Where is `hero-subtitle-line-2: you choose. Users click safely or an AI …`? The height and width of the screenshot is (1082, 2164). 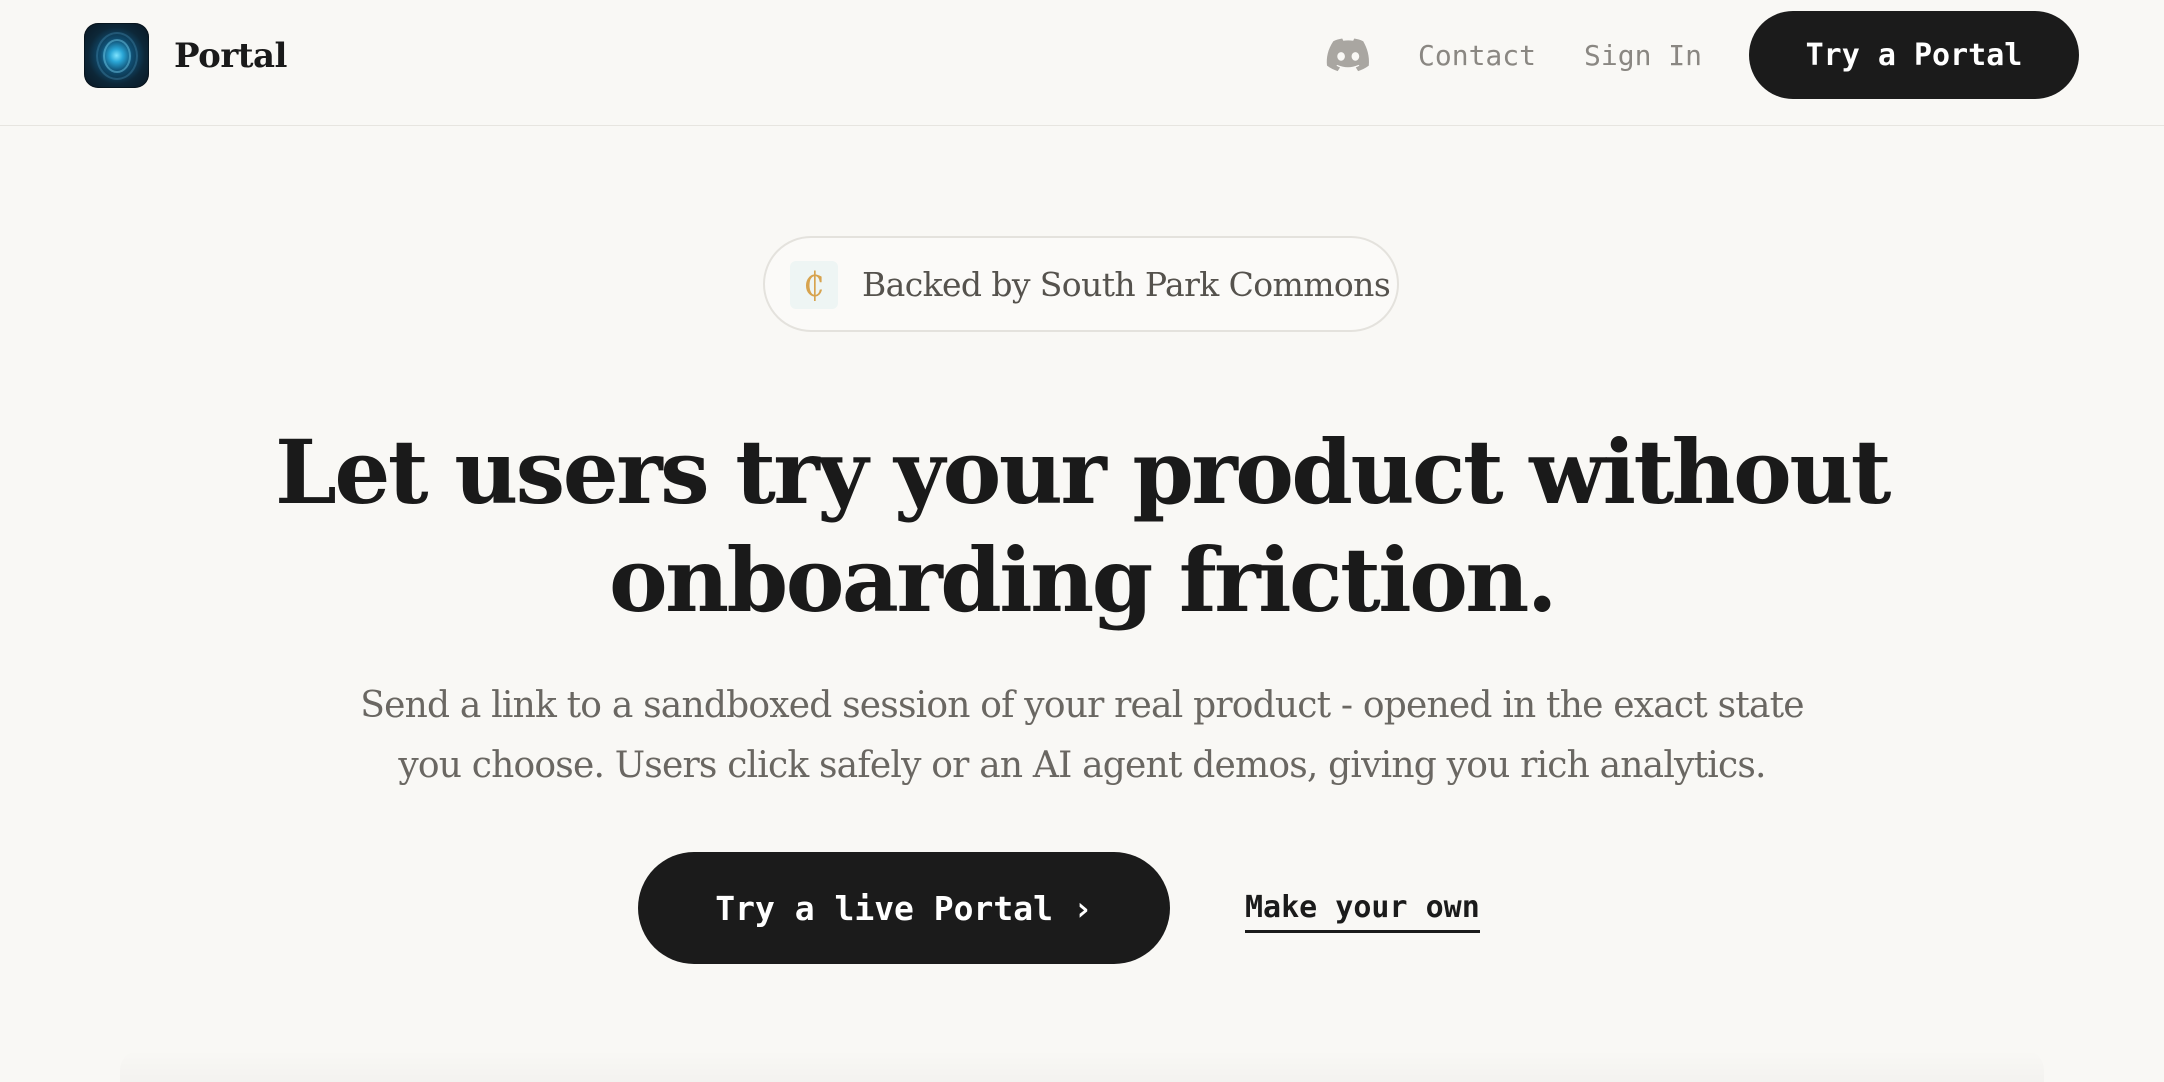 hero-subtitle-line-2: you choose. Users click safely or an AI … is located at coordinates (1082, 765).